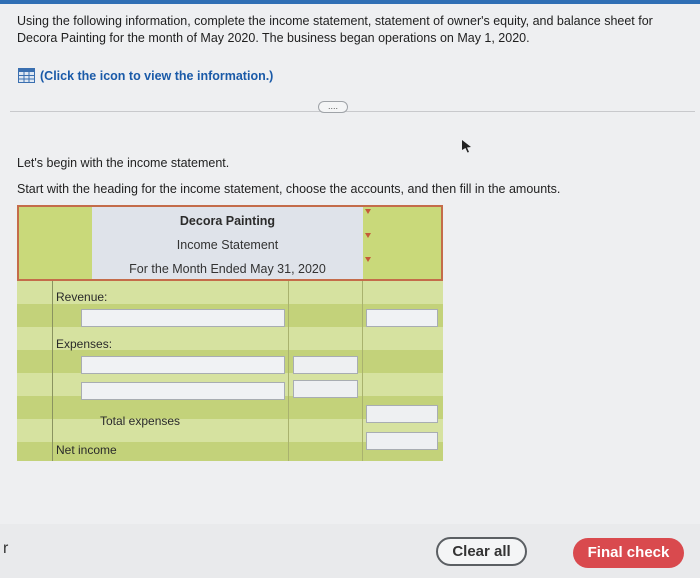 This screenshot has height=578, width=700. I want to click on expenses-label: Expenses:, so click(84, 344).